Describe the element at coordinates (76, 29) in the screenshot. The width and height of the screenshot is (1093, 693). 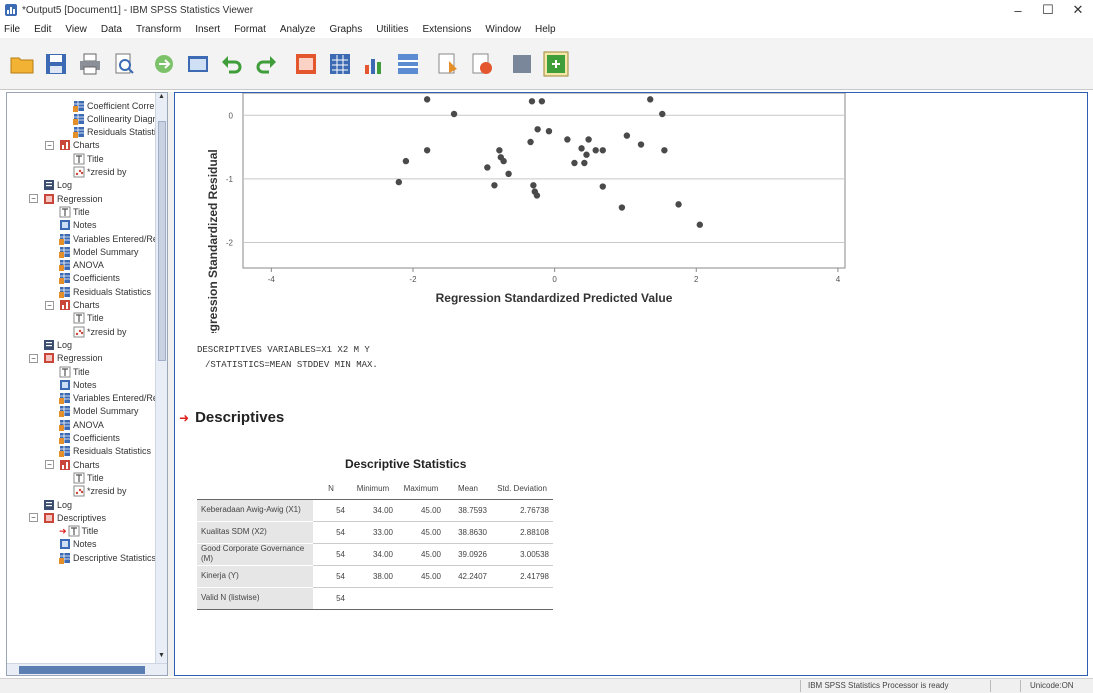
I see `menu-view: View` at that location.